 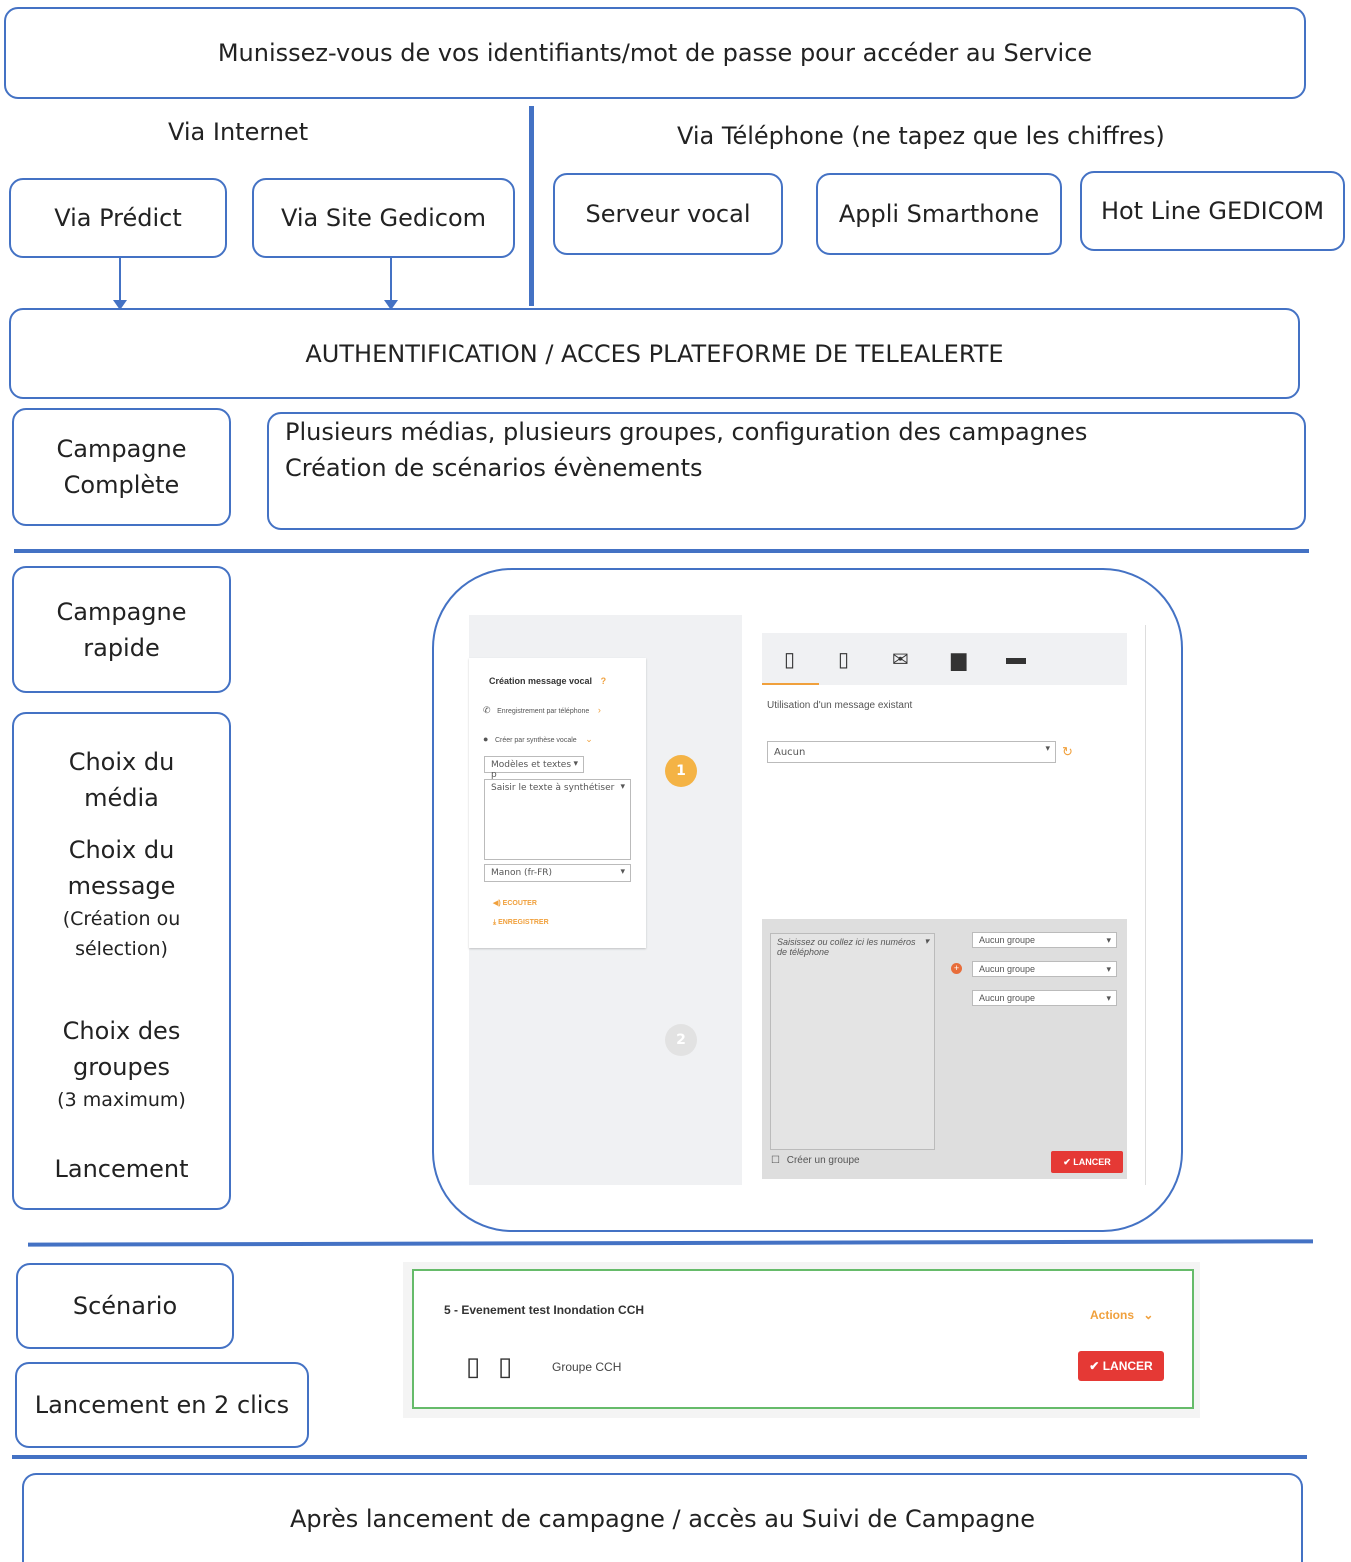 What do you see at coordinates (487, 710) in the screenshot?
I see `phone-icon: ✆` at bounding box center [487, 710].